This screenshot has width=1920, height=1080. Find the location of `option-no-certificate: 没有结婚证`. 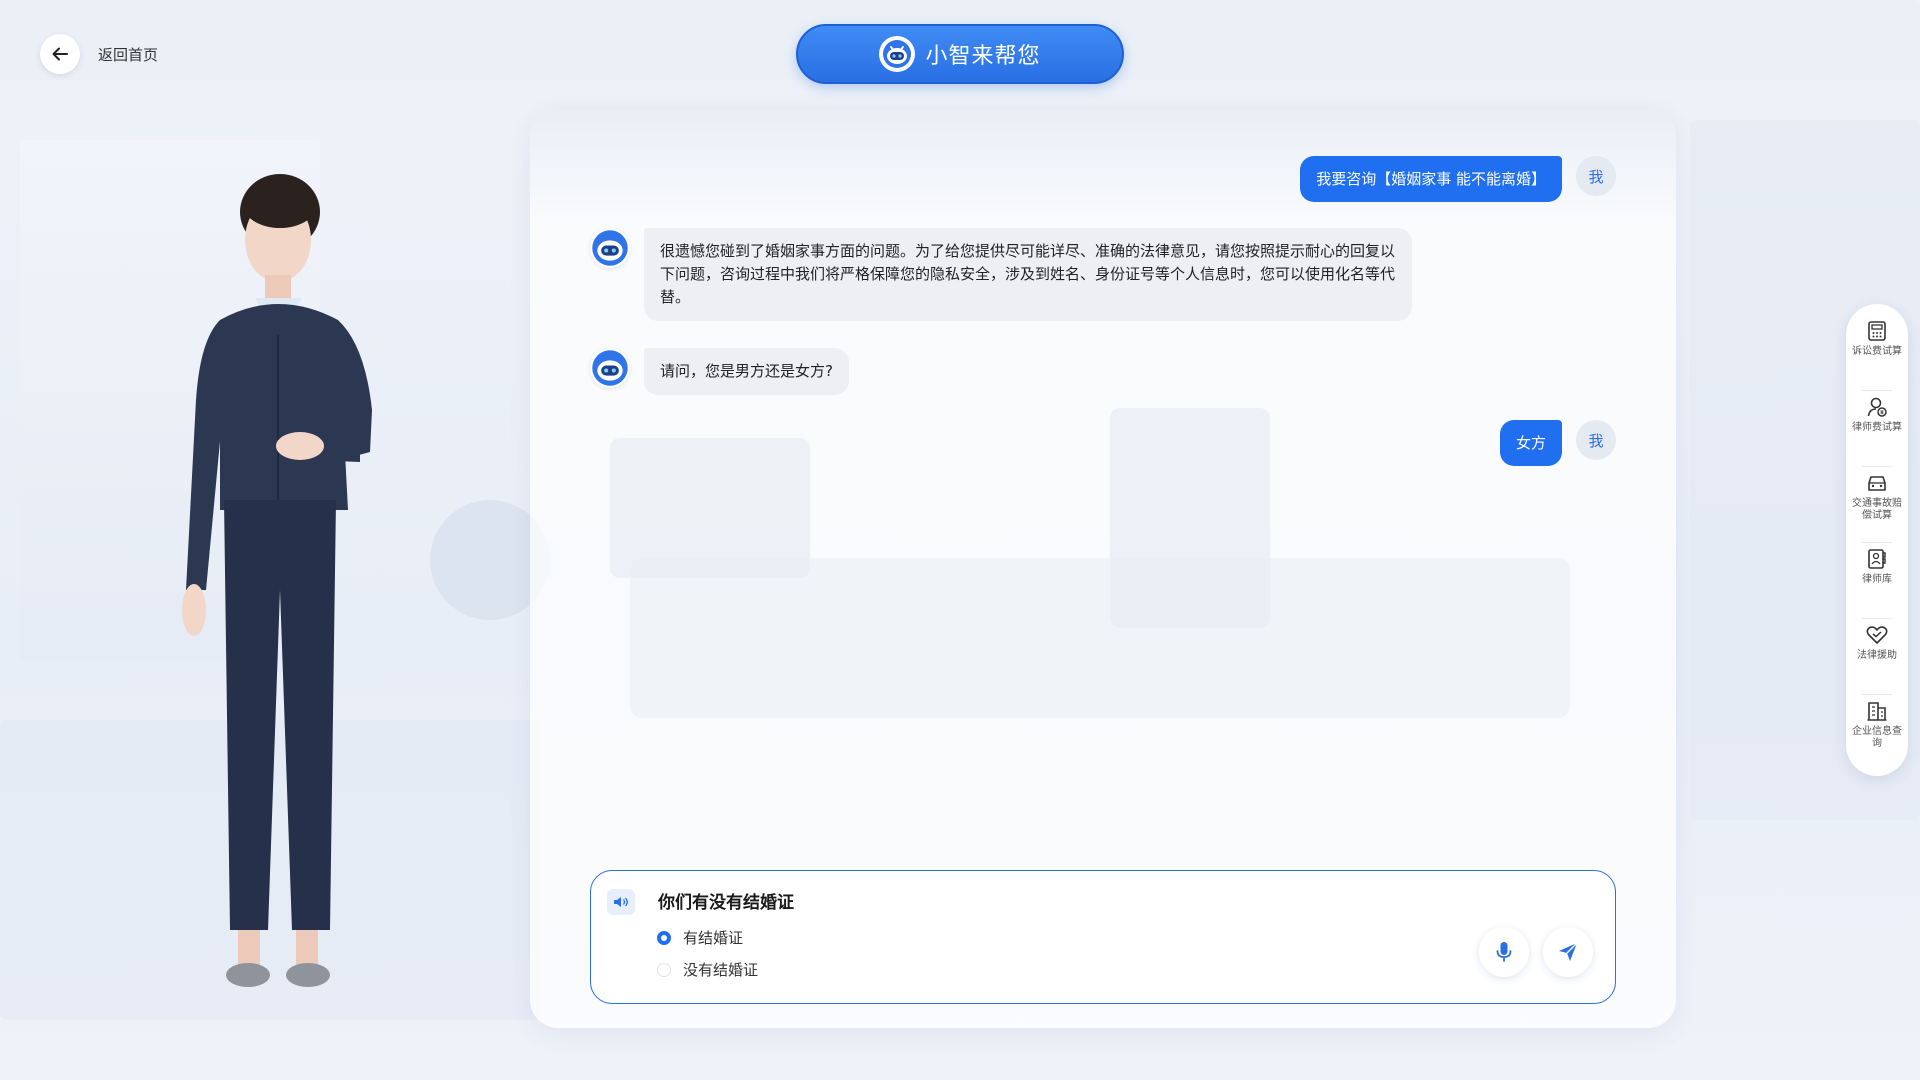

option-no-certificate: 没有结婚证 is located at coordinates (707, 969).